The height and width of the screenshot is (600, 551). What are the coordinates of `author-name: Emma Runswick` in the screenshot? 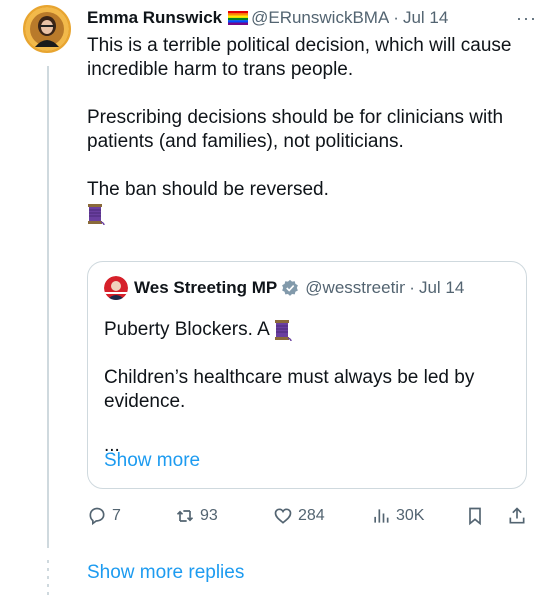 It's located at (154, 18).